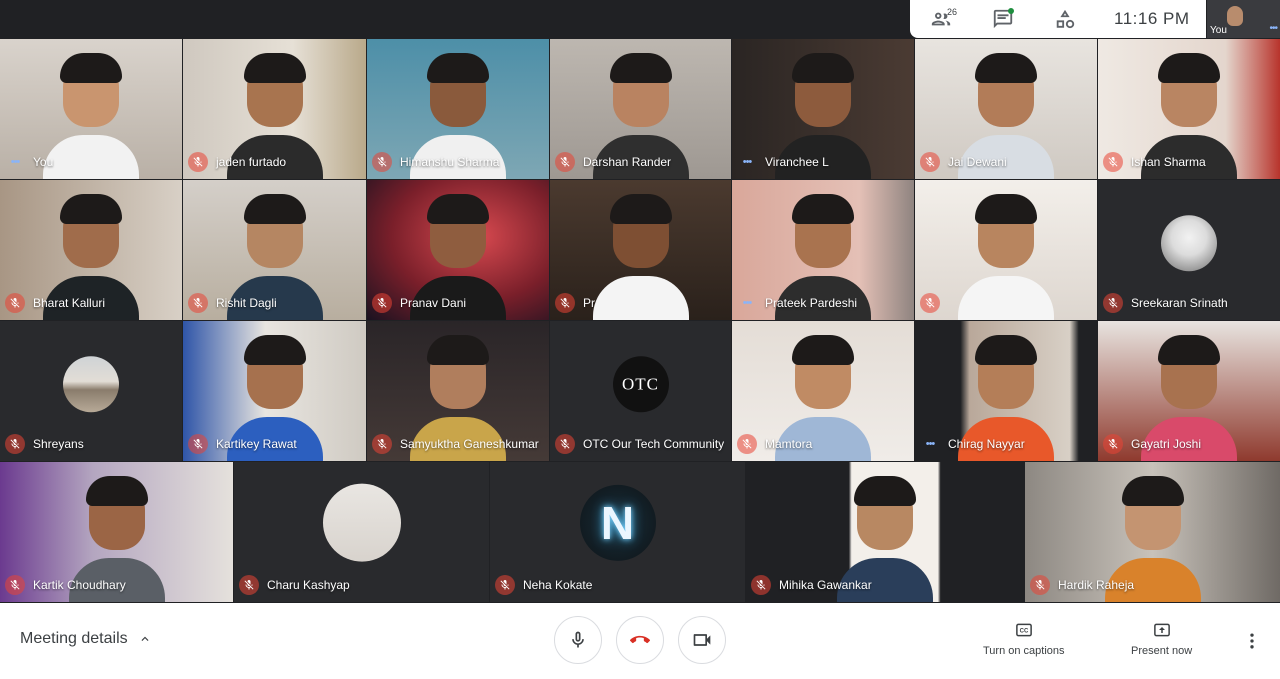 Image resolution: width=1280 pixels, height=679 pixels. I want to click on shapes-icon, so click(1065, 19).